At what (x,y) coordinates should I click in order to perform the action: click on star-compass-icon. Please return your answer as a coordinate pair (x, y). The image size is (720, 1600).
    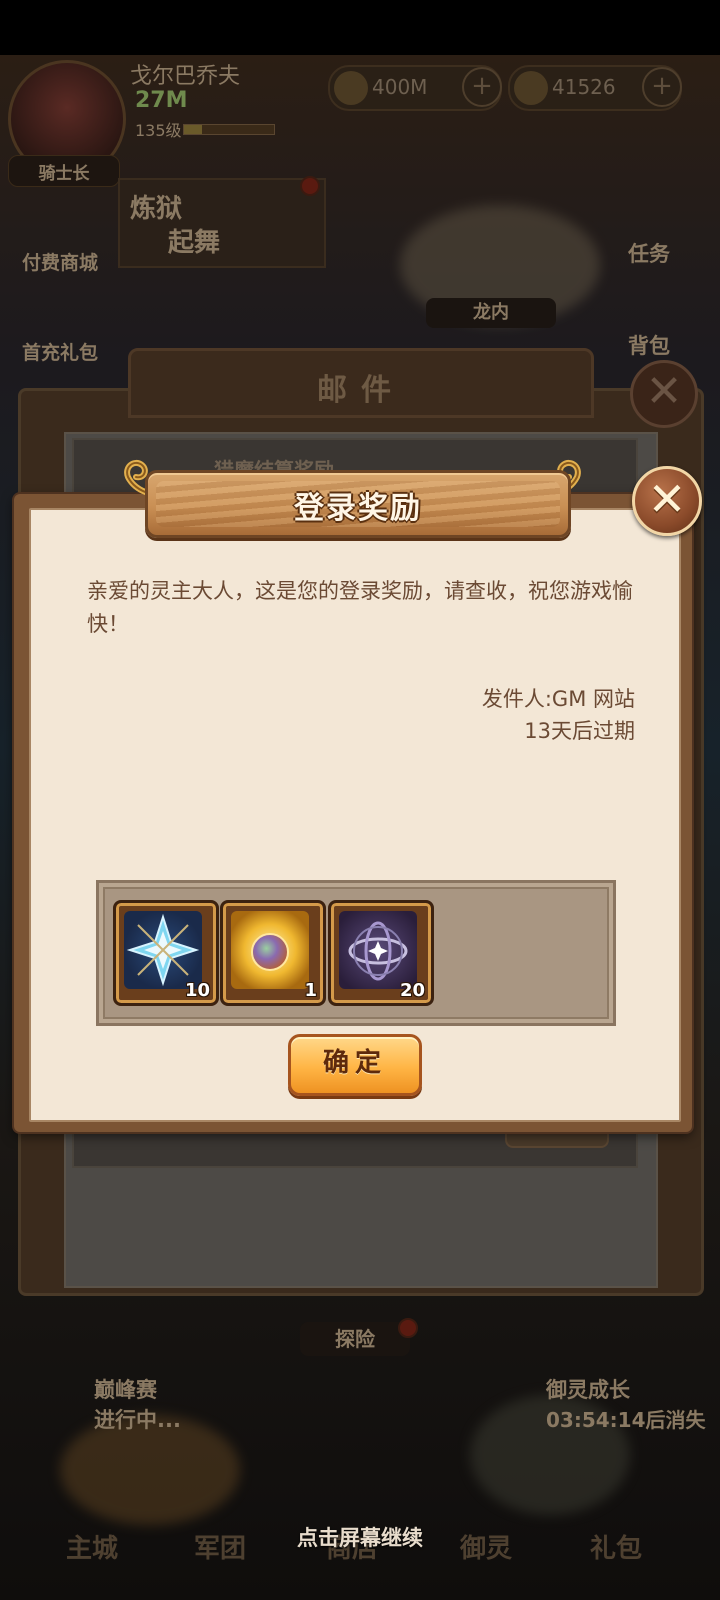
    Looking at the image, I should click on (163, 950).